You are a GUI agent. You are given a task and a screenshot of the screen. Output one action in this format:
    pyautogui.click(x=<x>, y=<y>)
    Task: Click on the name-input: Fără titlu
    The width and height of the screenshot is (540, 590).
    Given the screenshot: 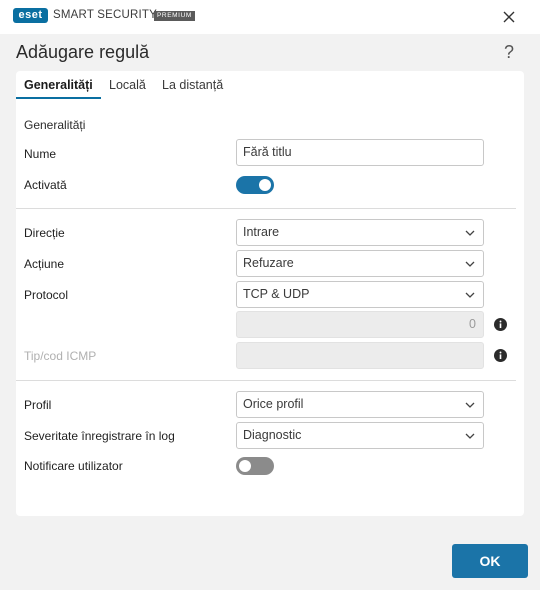 What is the action you would take?
    pyautogui.click(x=360, y=152)
    